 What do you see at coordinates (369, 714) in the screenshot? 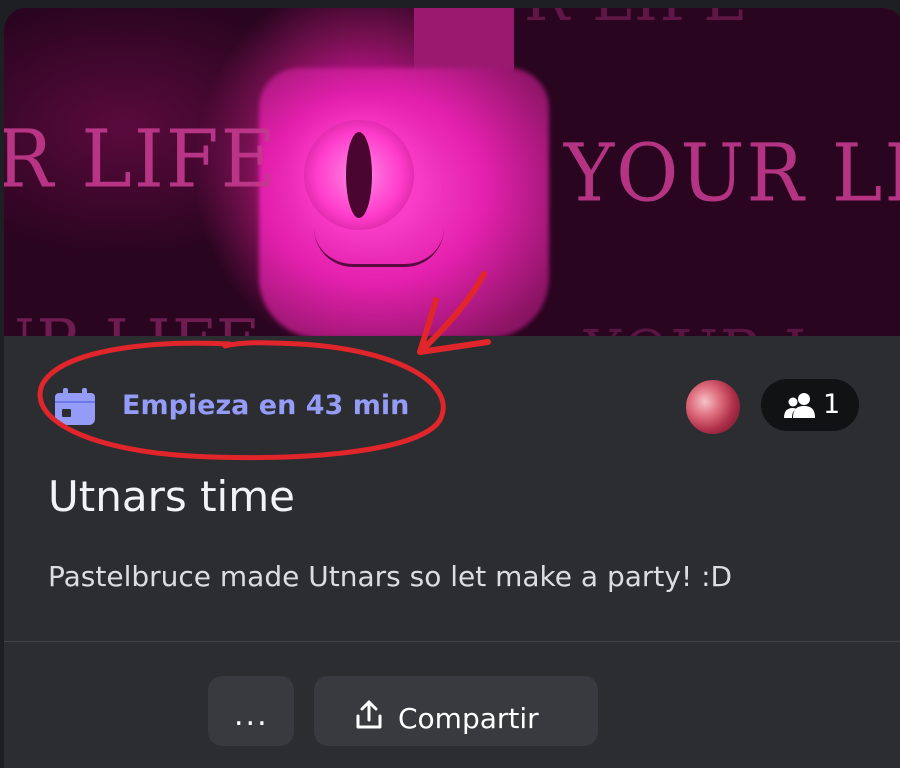
I see `share-icon` at bounding box center [369, 714].